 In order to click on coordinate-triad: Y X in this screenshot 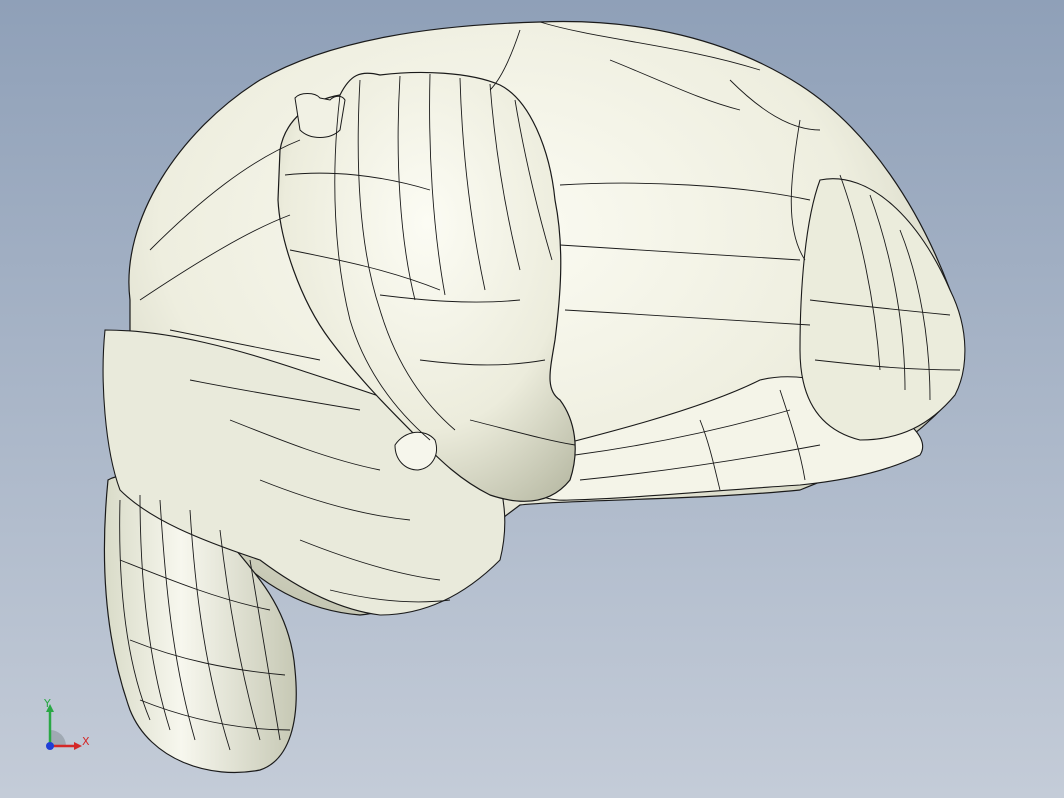, I will do `click(71, 728)`.